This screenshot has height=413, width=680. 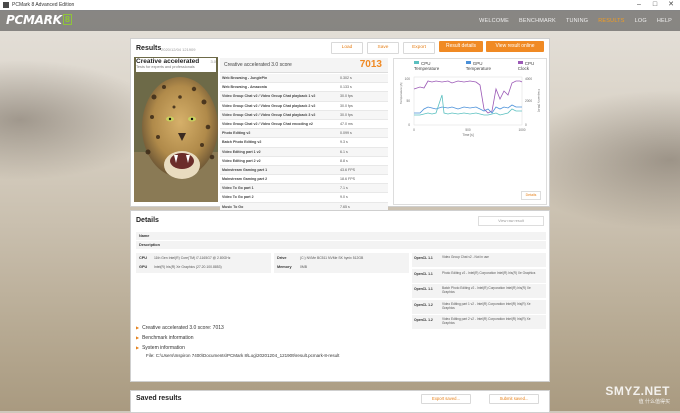 I want to click on subscore-value: 8.8 s, so click(x=344, y=160).